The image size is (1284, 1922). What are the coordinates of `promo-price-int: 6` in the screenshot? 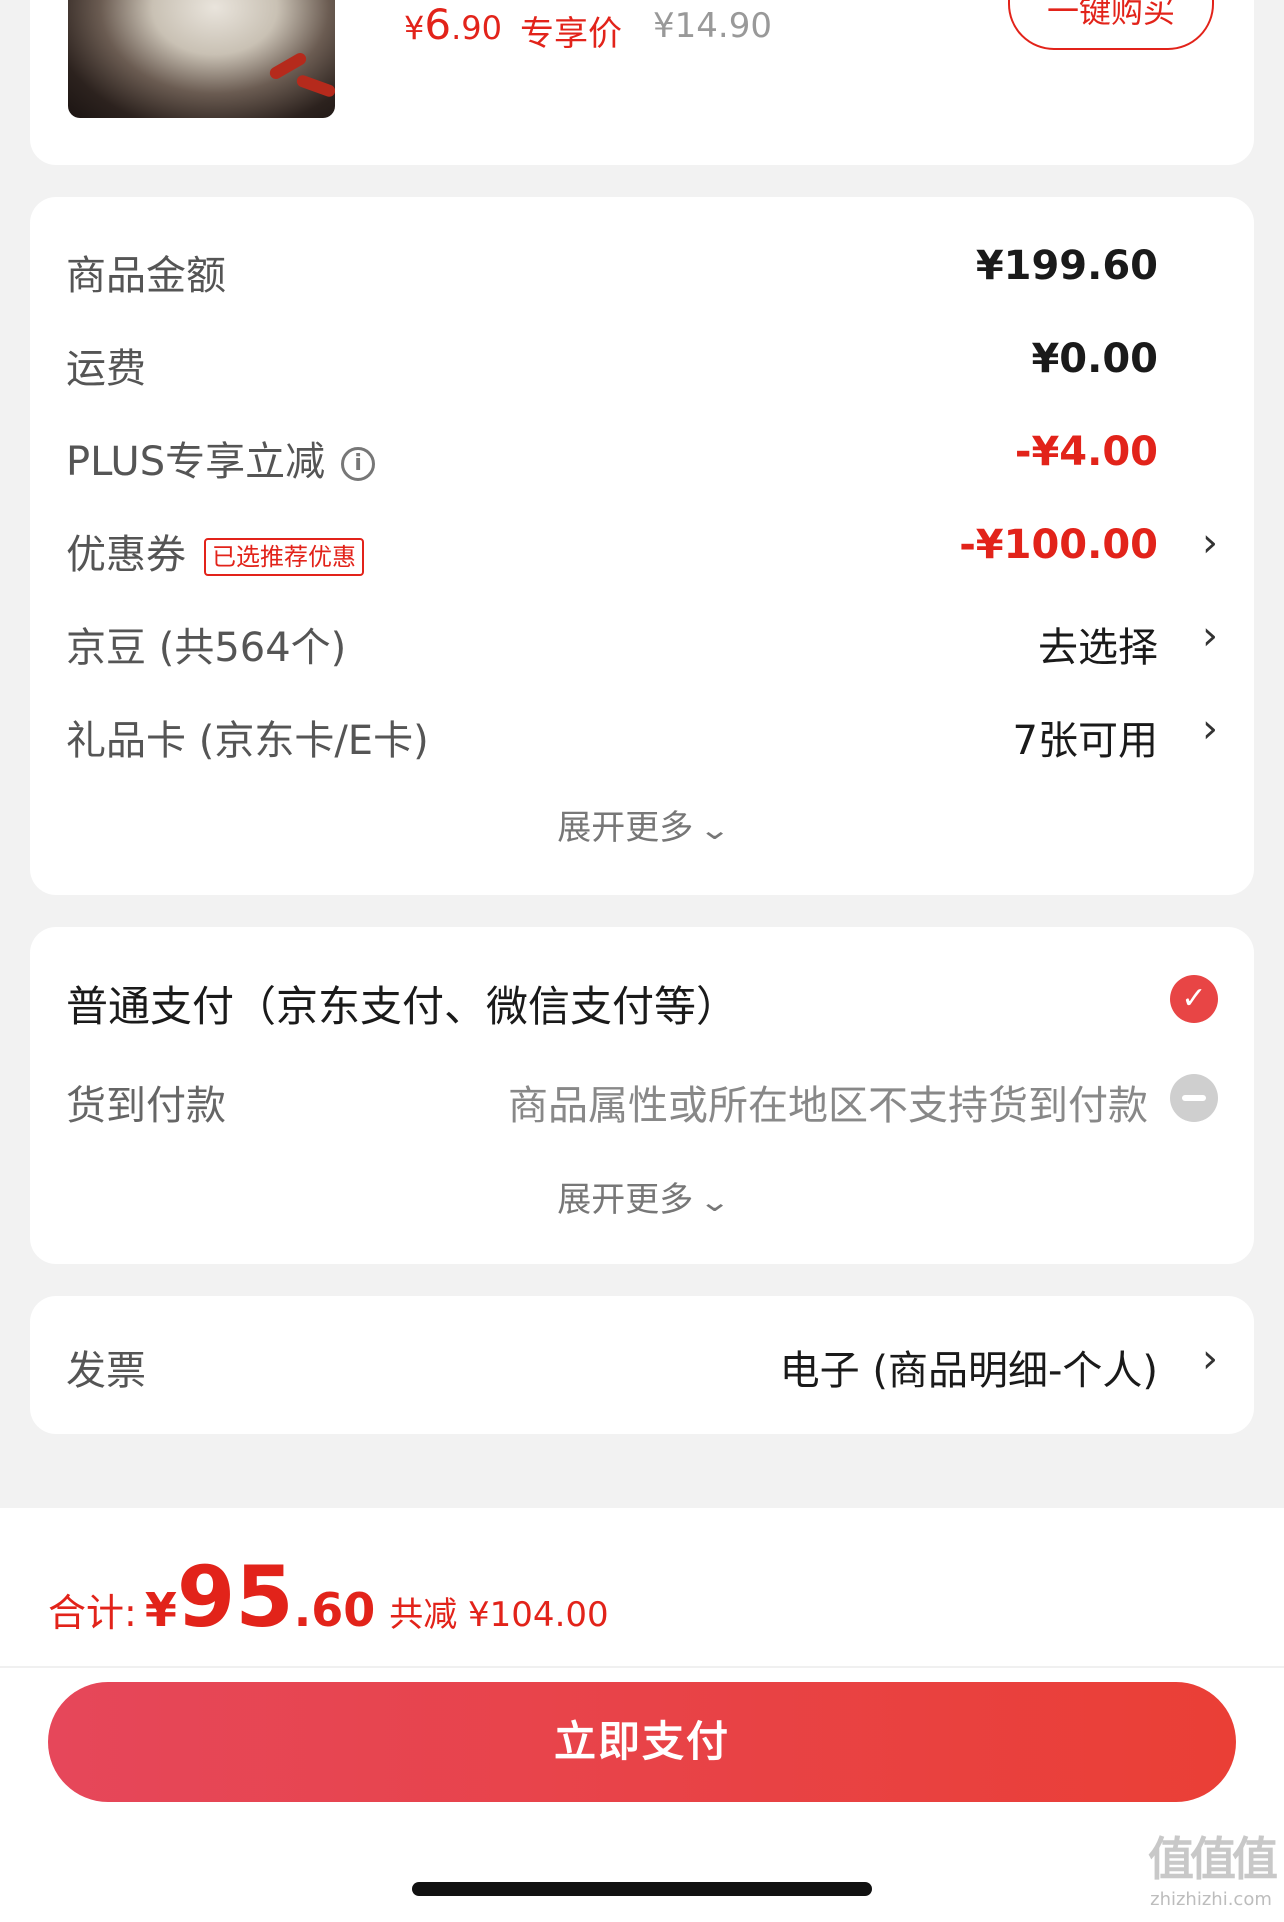 It's located at (438, 24).